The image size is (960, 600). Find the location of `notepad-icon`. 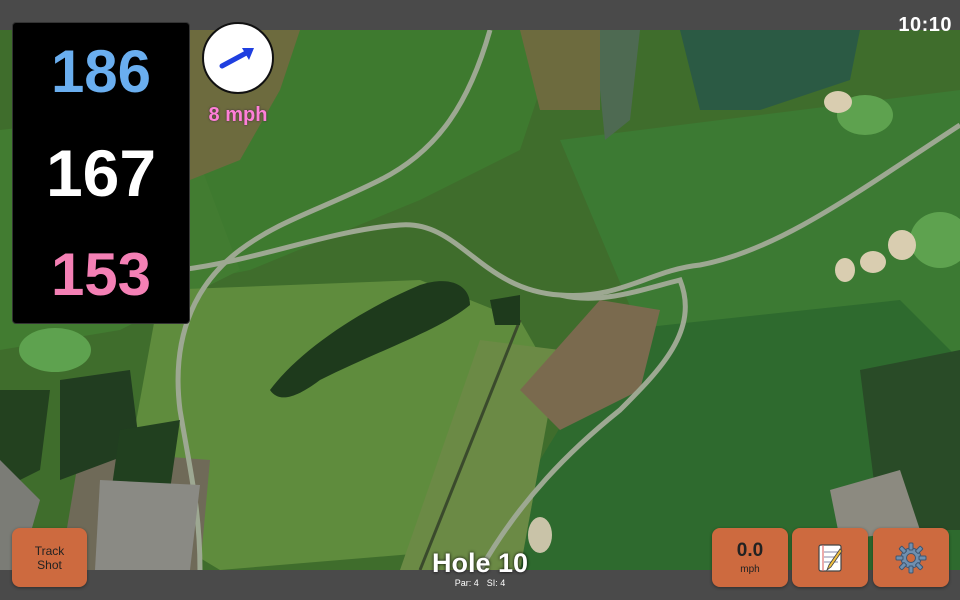

notepad-icon is located at coordinates (830, 557).